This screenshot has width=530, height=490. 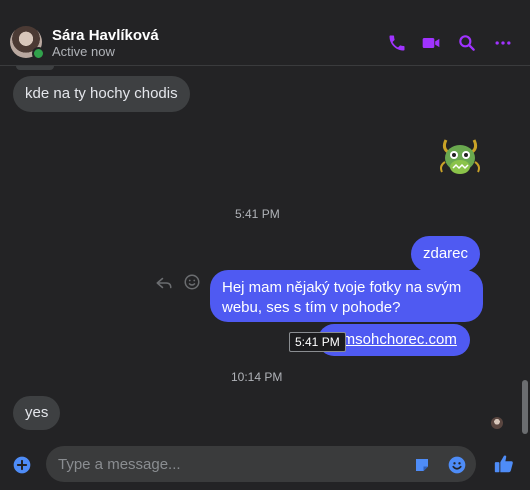 What do you see at coordinates (460, 158) in the screenshot?
I see `dragon-sticker-icon` at bounding box center [460, 158].